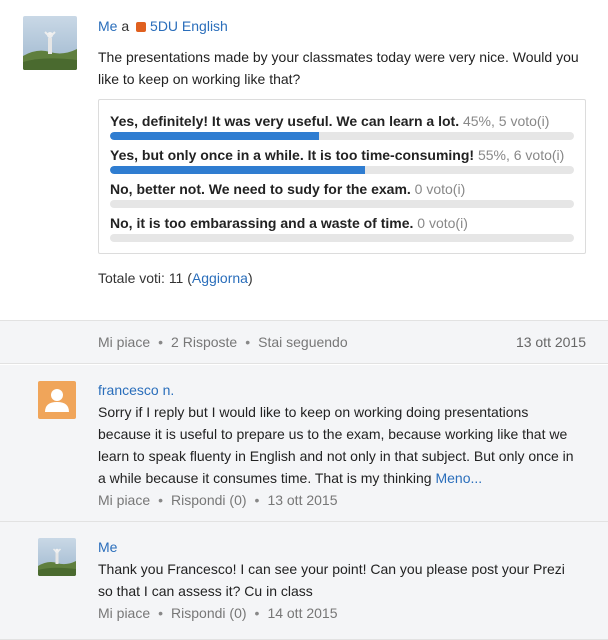 The image size is (608, 640). What do you see at coordinates (302, 613) in the screenshot?
I see `reply-date: 14 ott 2015` at bounding box center [302, 613].